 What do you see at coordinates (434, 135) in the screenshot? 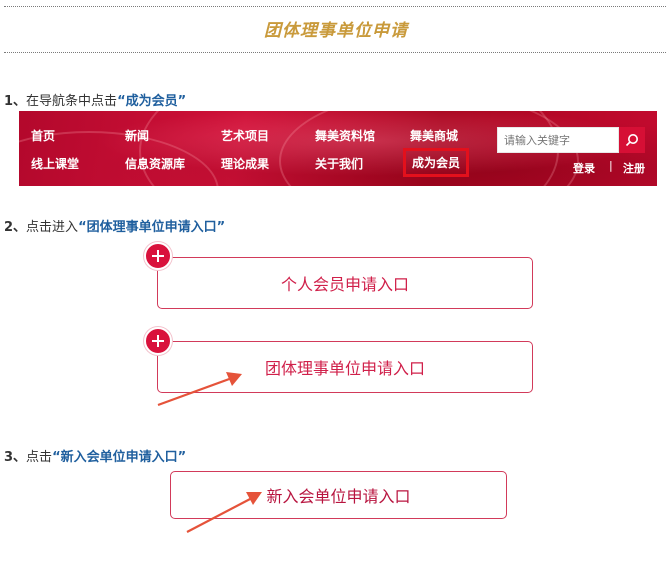
I see `nav-item-mall: 舞美商城` at bounding box center [434, 135].